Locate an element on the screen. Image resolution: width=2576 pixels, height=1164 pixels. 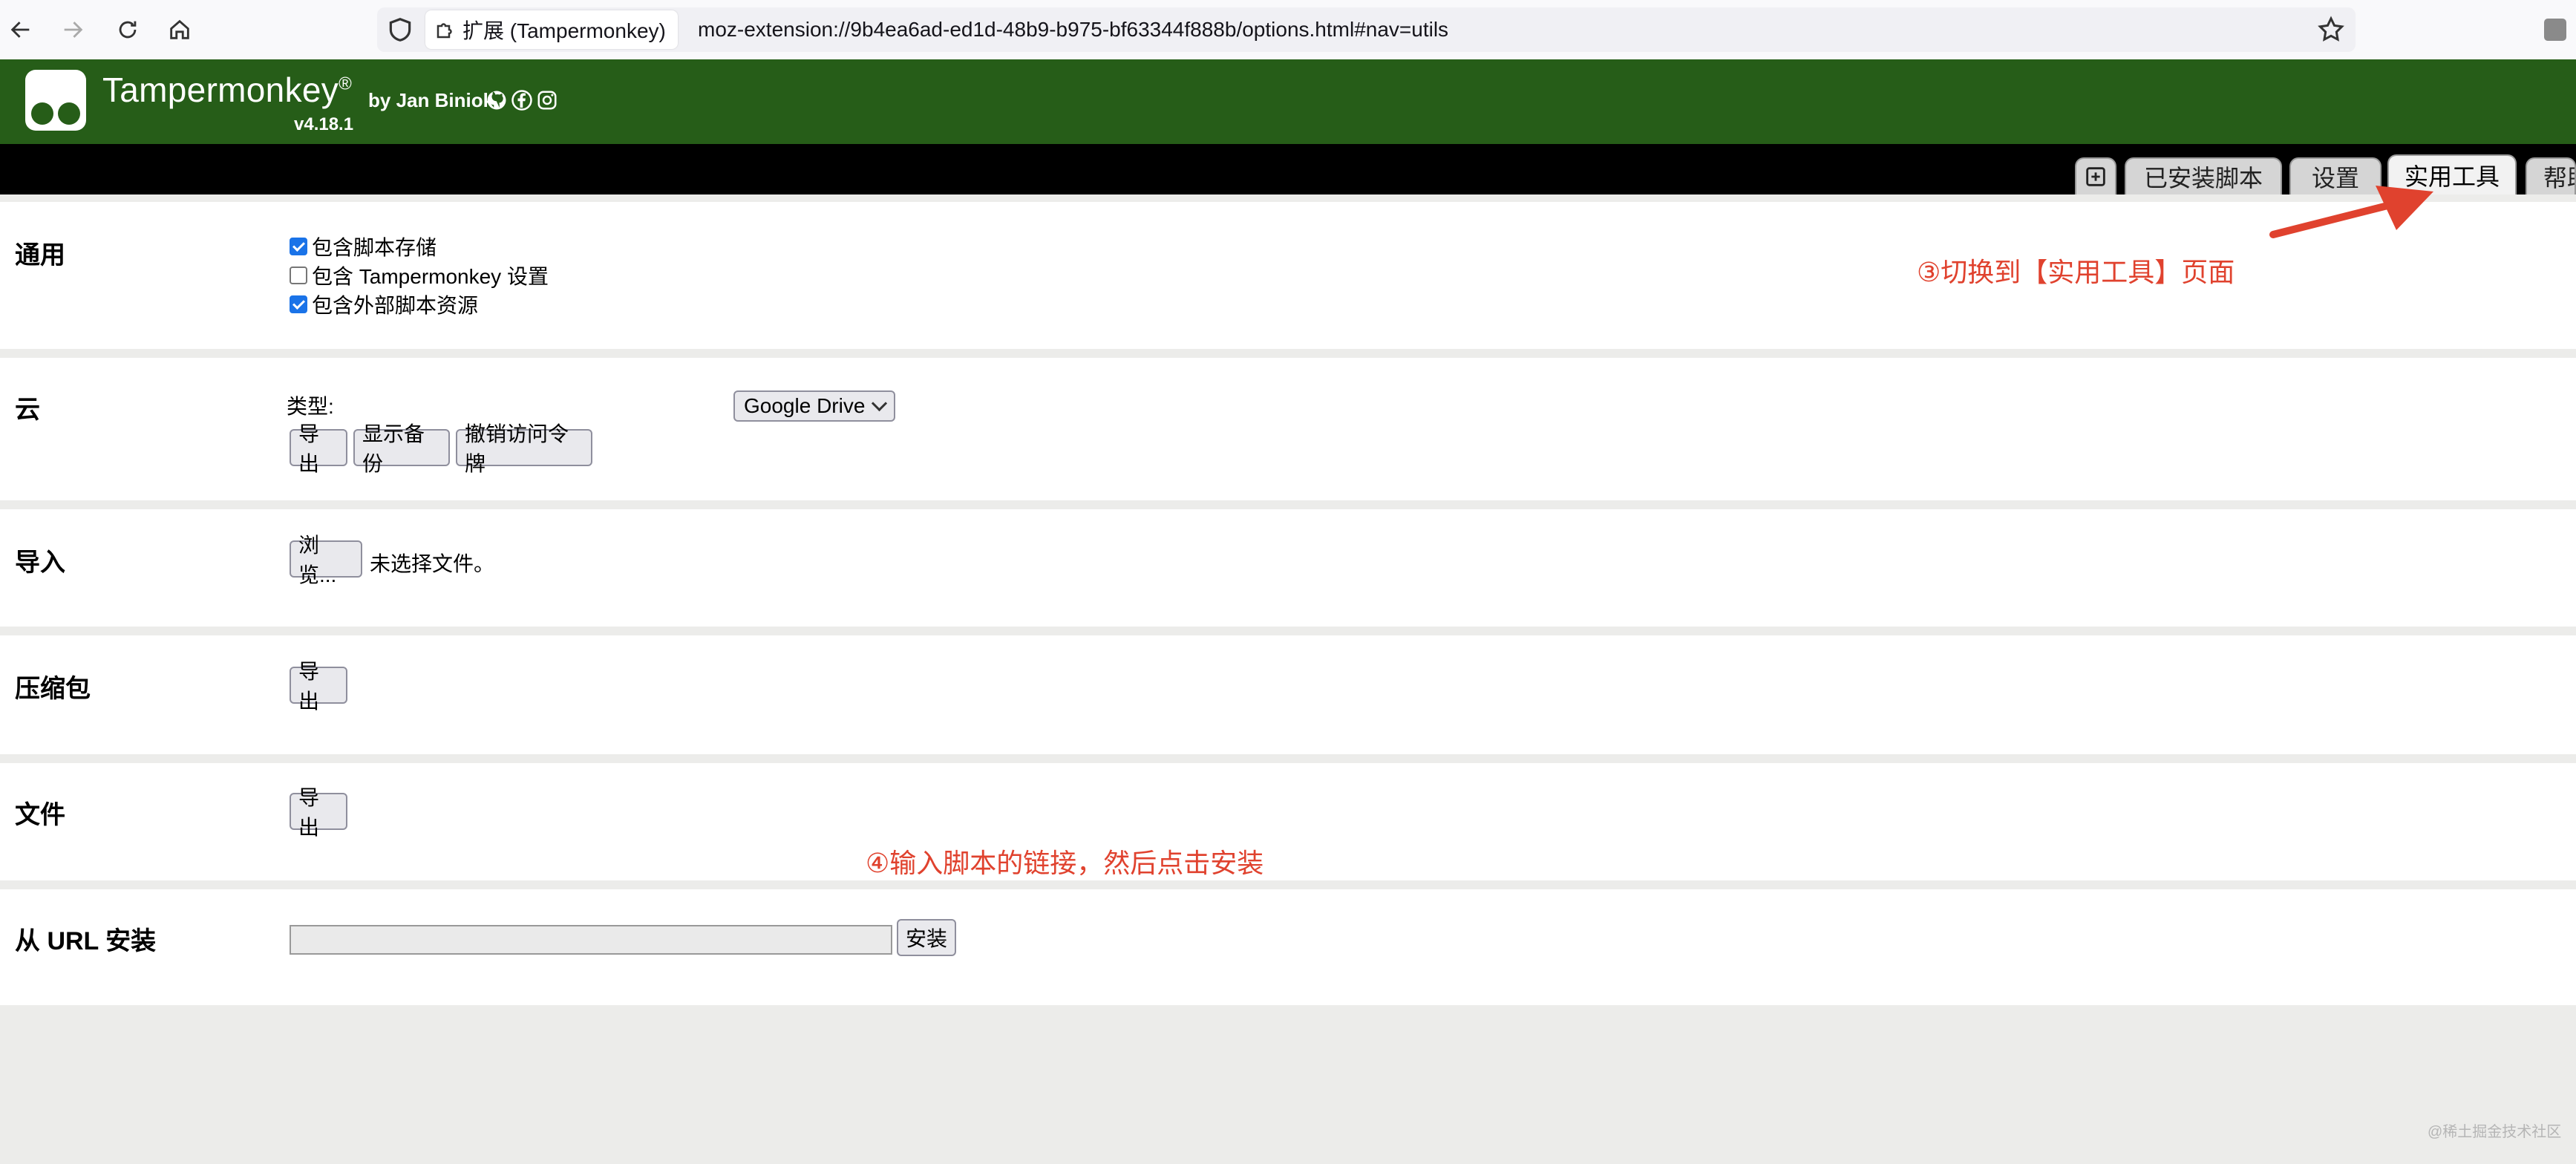
annotation-arrow-icon is located at coordinates (2351, 212).